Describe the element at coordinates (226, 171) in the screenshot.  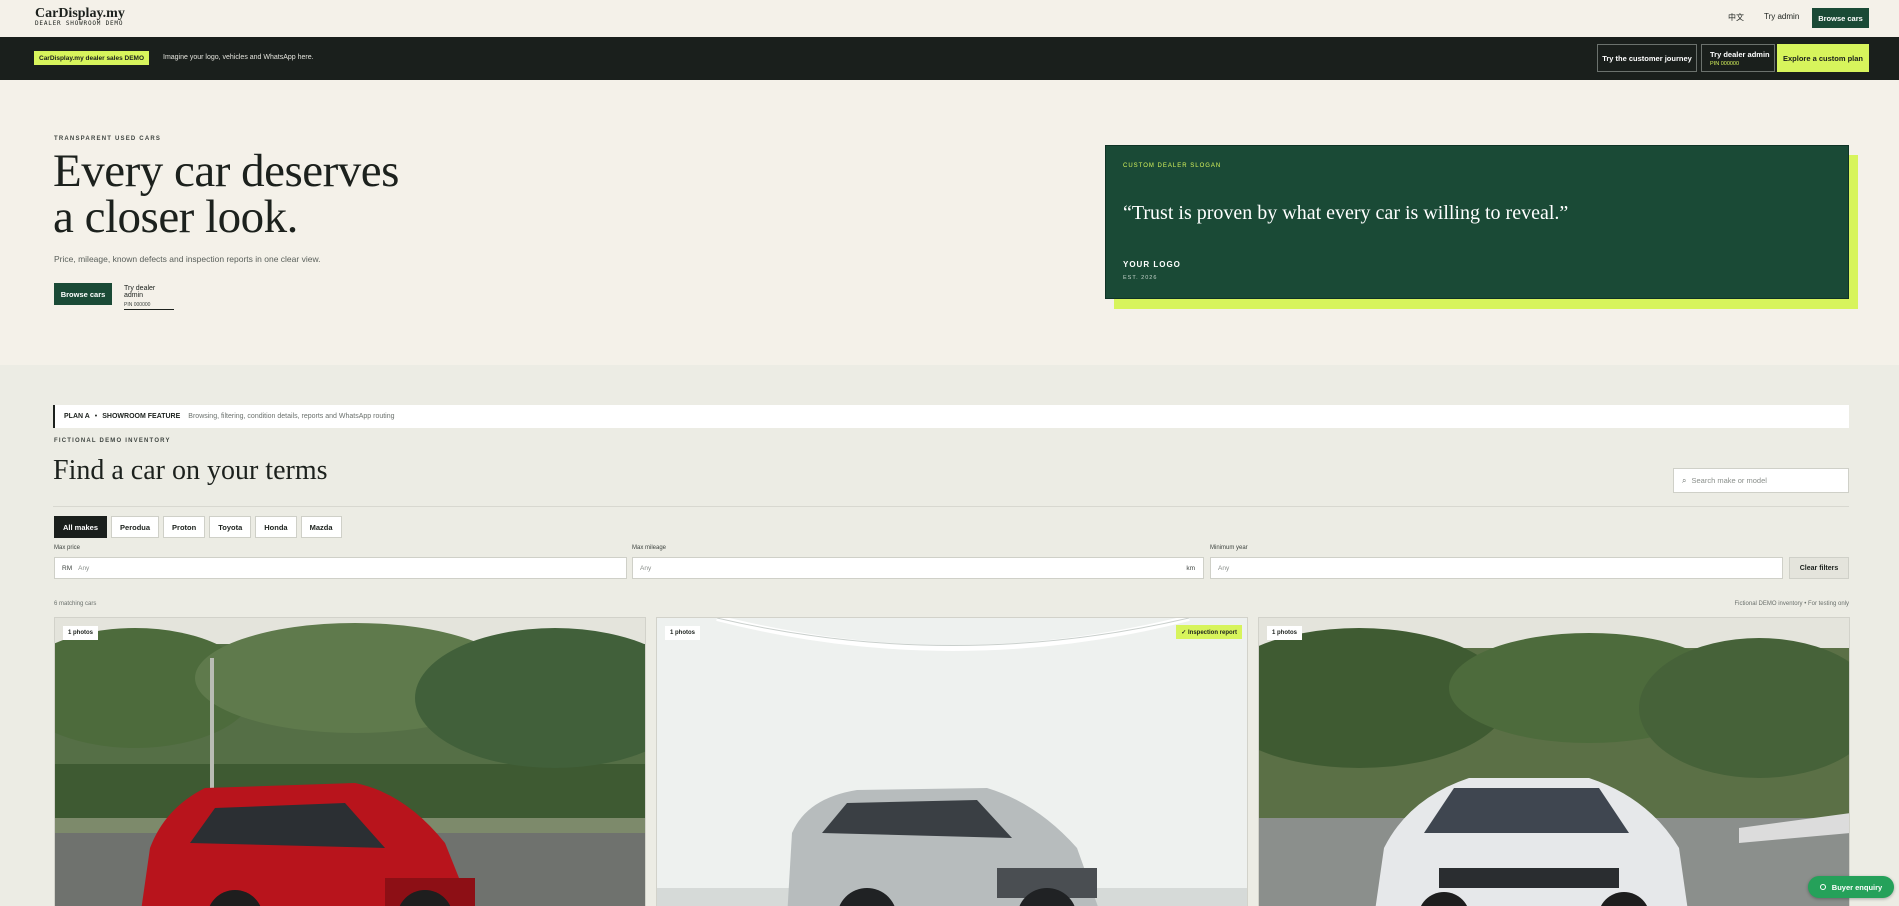
I see `hero-title-line1: Every car deserves` at that location.